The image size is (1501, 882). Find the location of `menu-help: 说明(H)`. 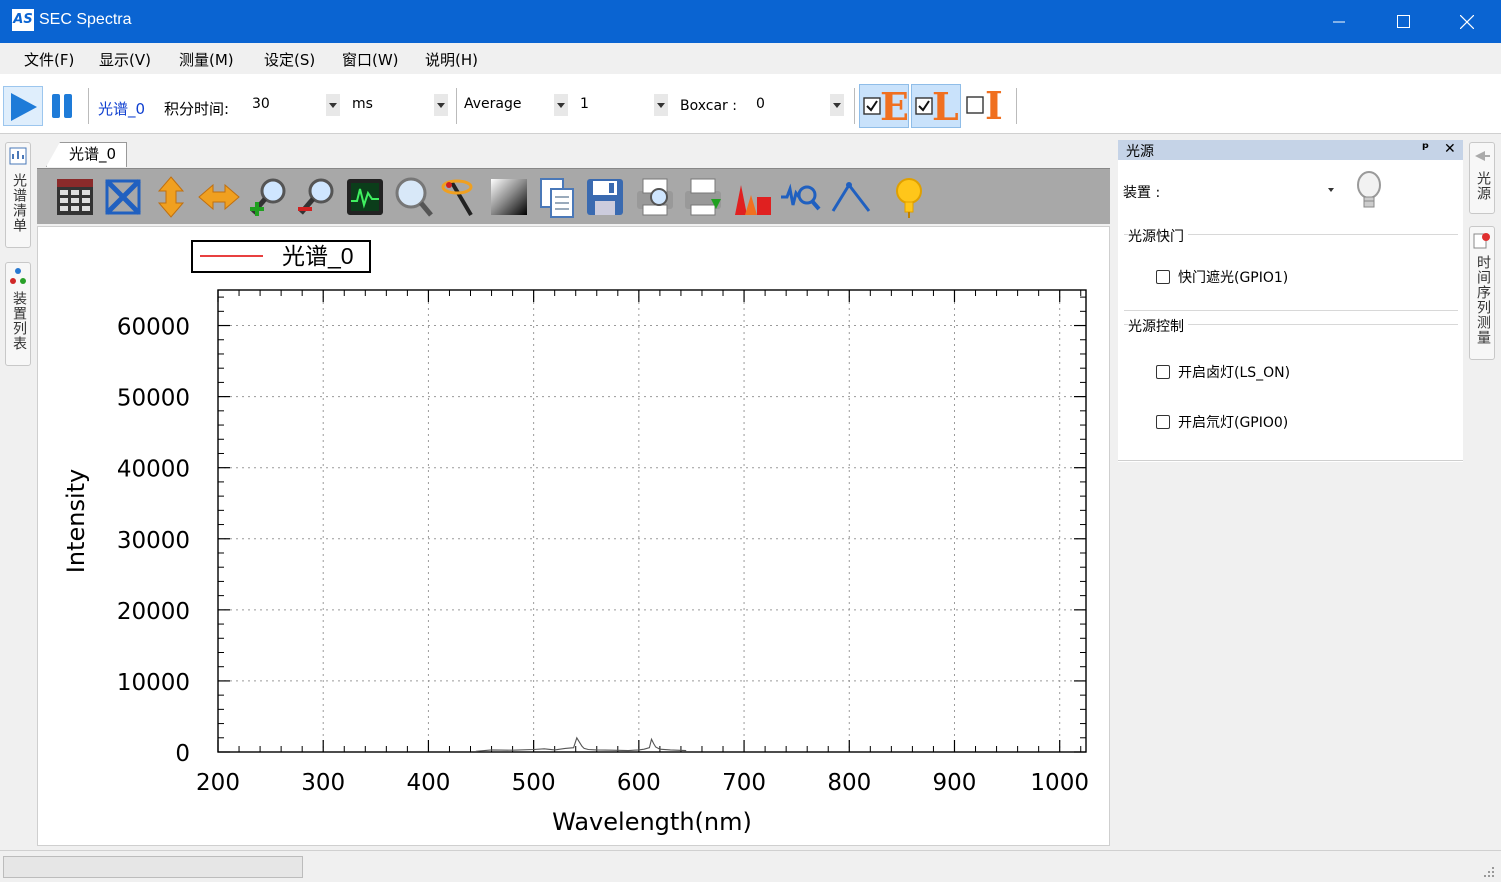

menu-help: 说明(H) is located at coordinates (451, 59).